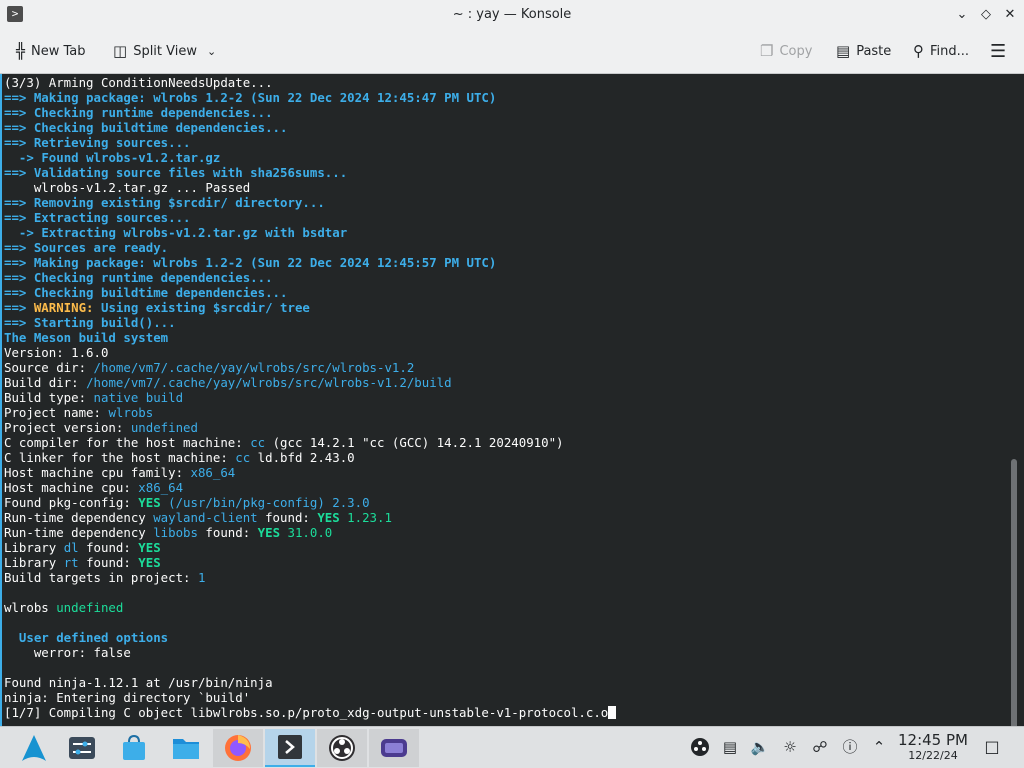 Image resolution: width=1024 pixels, height=768 pixels. I want to click on terminal-line: Host machine cpu family: x86_64, so click(310, 472).